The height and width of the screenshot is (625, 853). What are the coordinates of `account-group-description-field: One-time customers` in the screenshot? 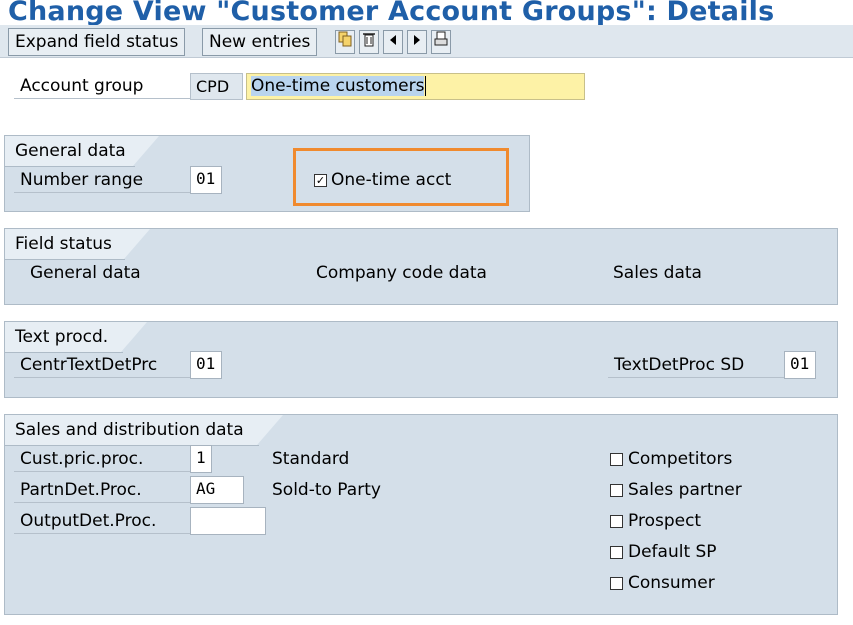 It's located at (415, 86).